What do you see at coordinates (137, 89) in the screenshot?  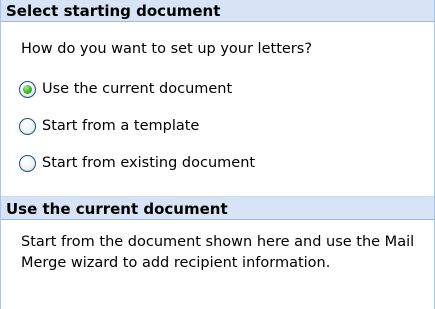 I see `option-label: Use the current document` at bounding box center [137, 89].